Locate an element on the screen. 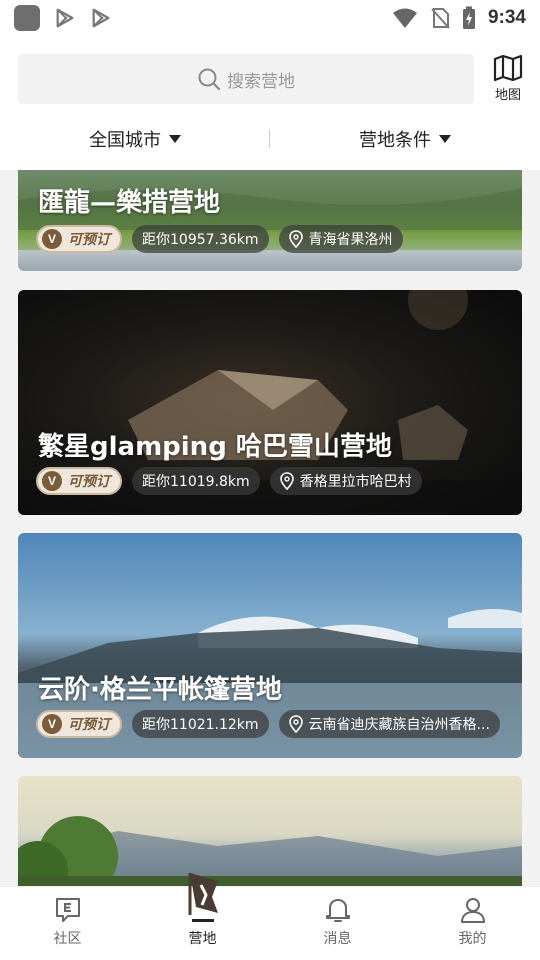 This screenshot has height=960, width=540. map-icon is located at coordinates (508, 68).